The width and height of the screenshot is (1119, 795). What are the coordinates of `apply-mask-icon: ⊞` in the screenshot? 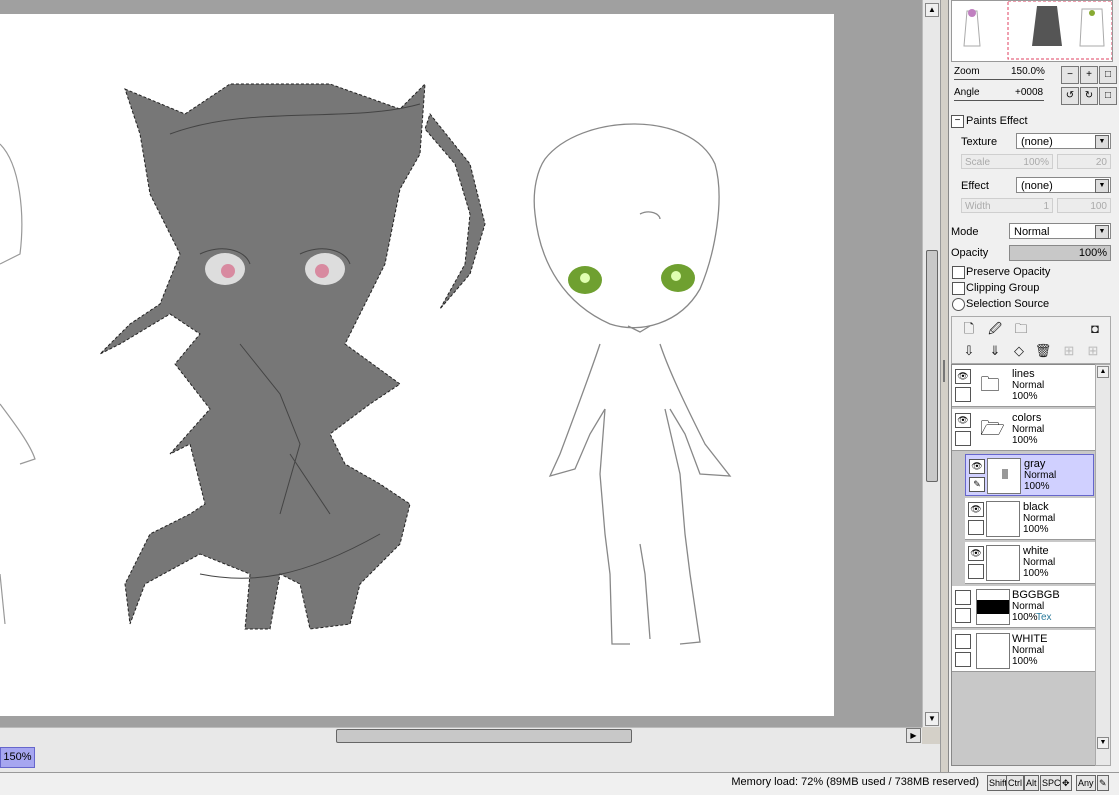 It's located at (1069, 350).